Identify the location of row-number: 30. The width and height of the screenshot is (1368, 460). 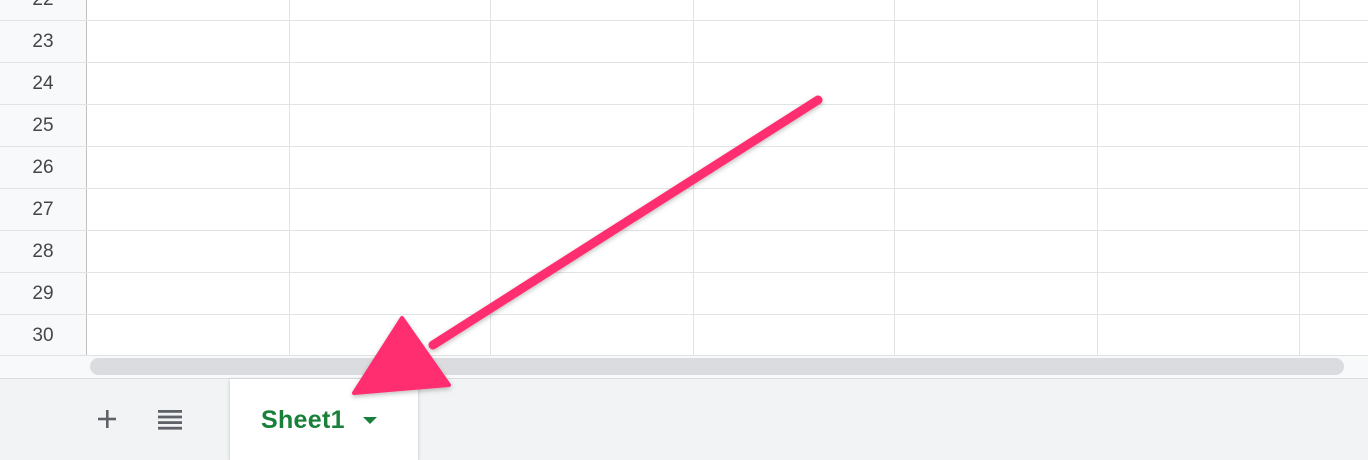
(43, 335).